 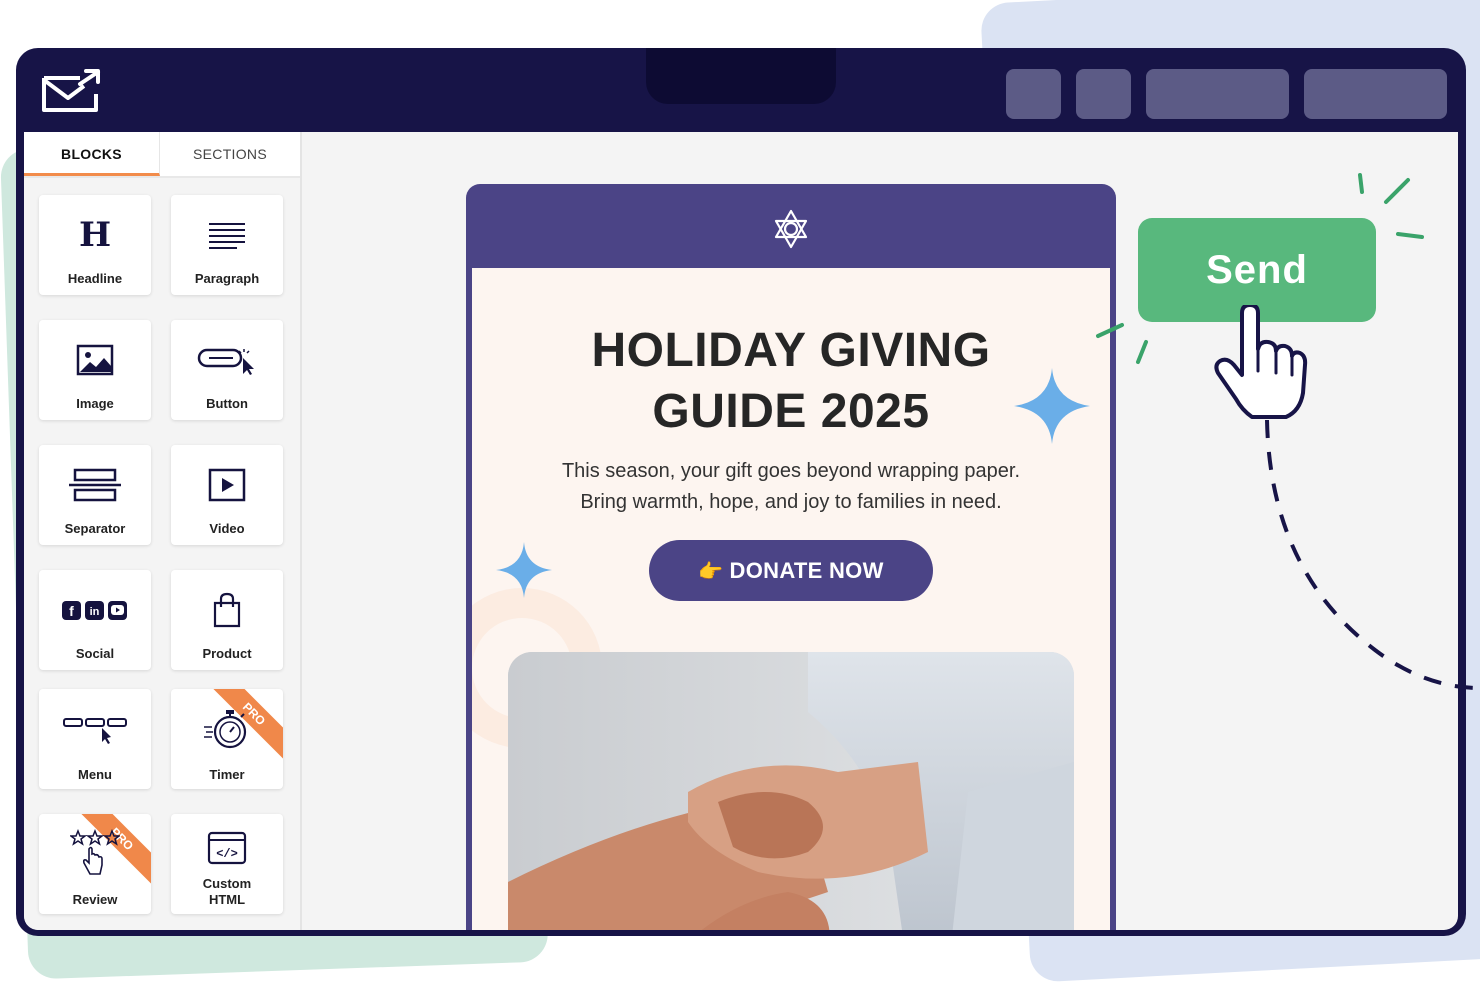 I want to click on block-button: Button, so click(x=227, y=370).